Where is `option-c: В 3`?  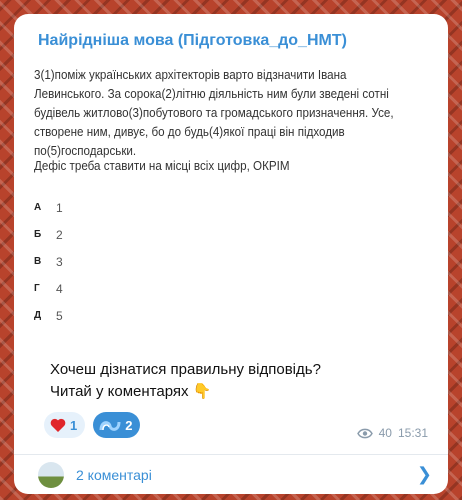 option-c: В 3 is located at coordinates (48, 261).